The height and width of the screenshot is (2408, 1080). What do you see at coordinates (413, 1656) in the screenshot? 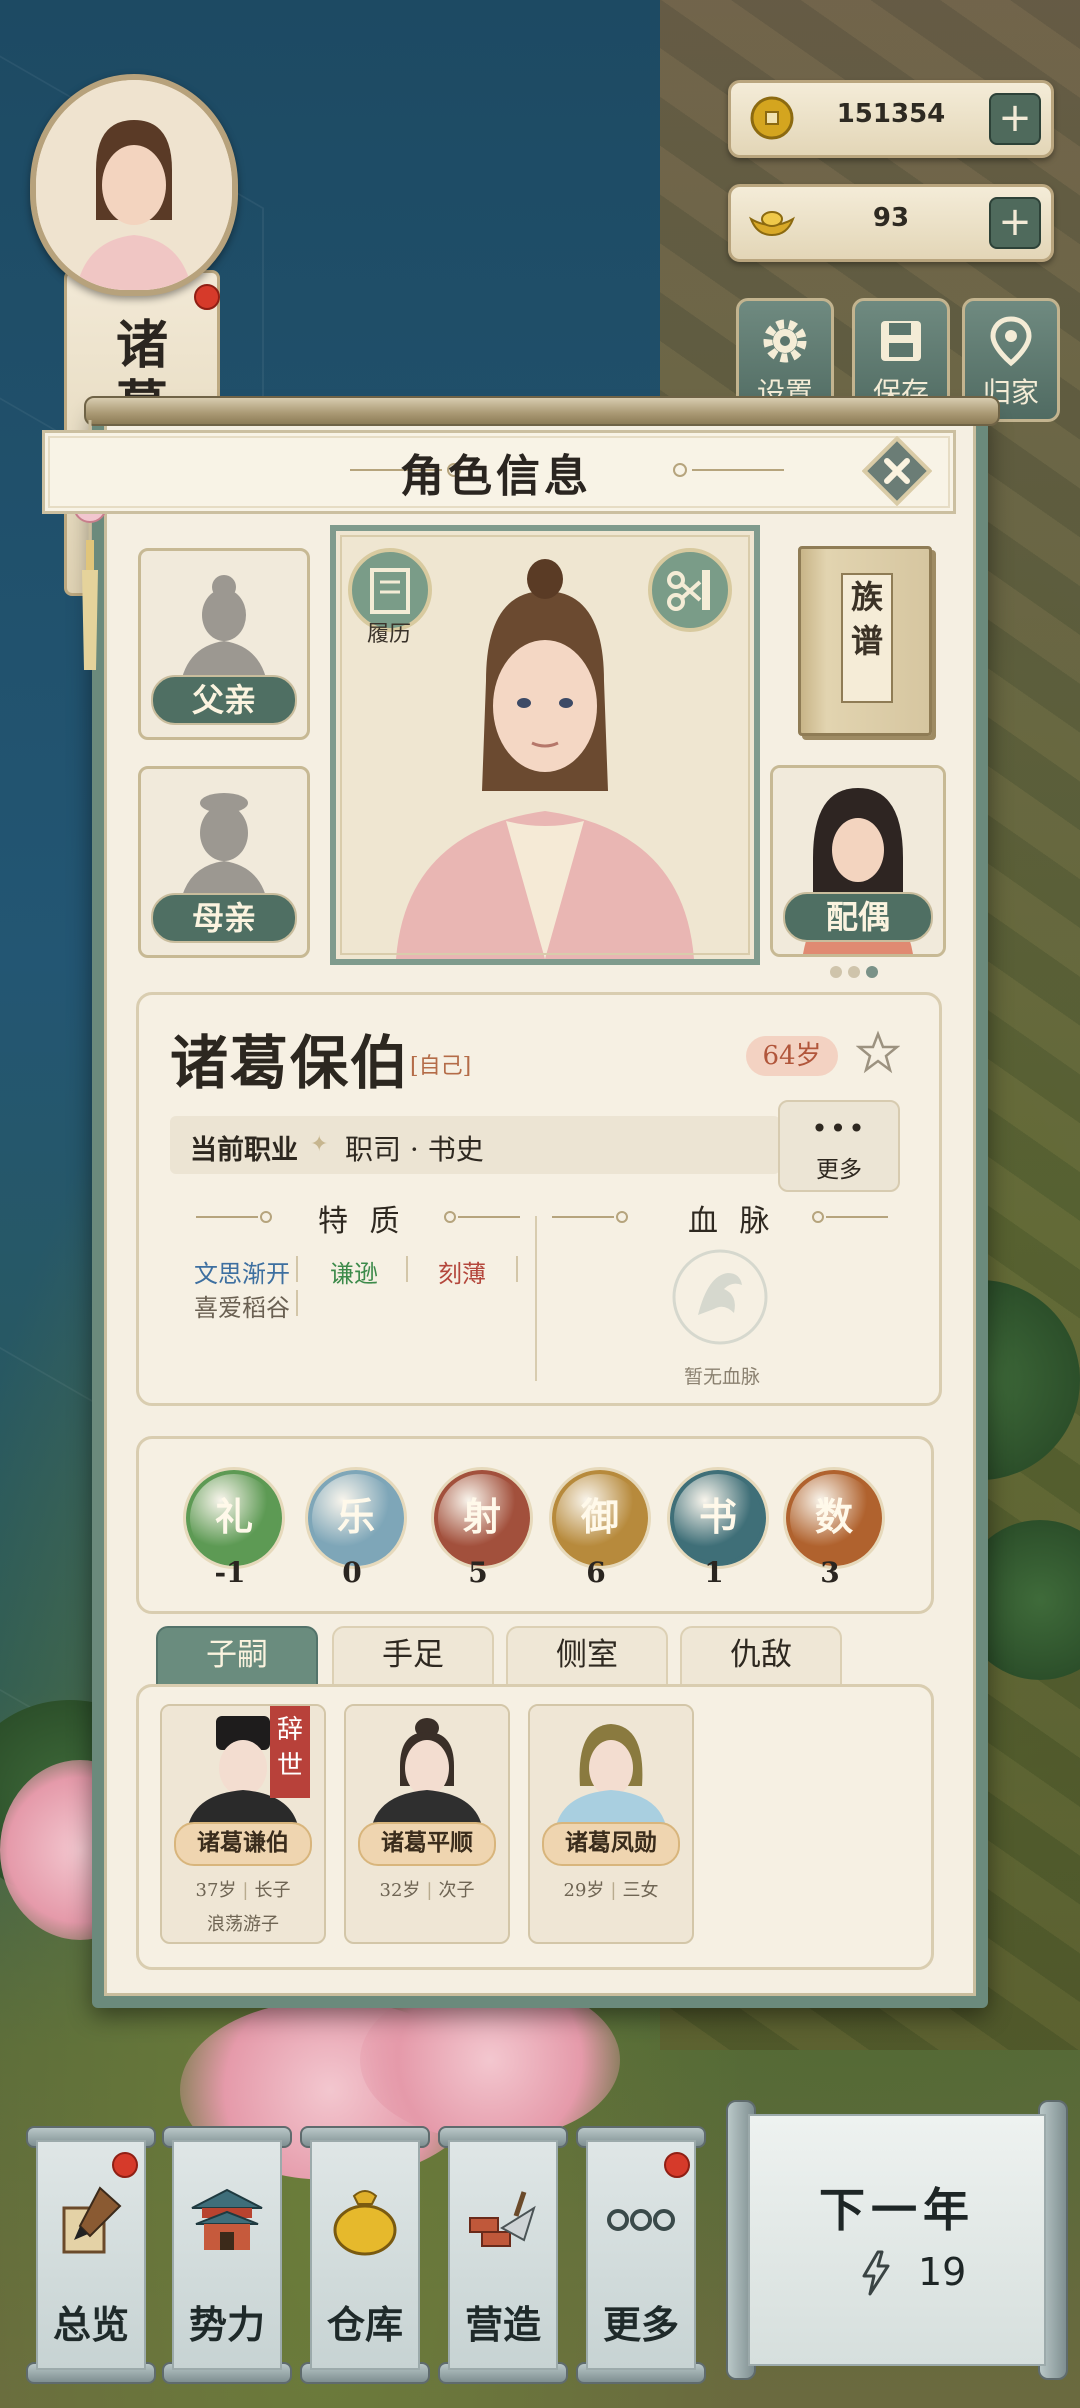
I see `tab-siblings: 手足` at bounding box center [413, 1656].